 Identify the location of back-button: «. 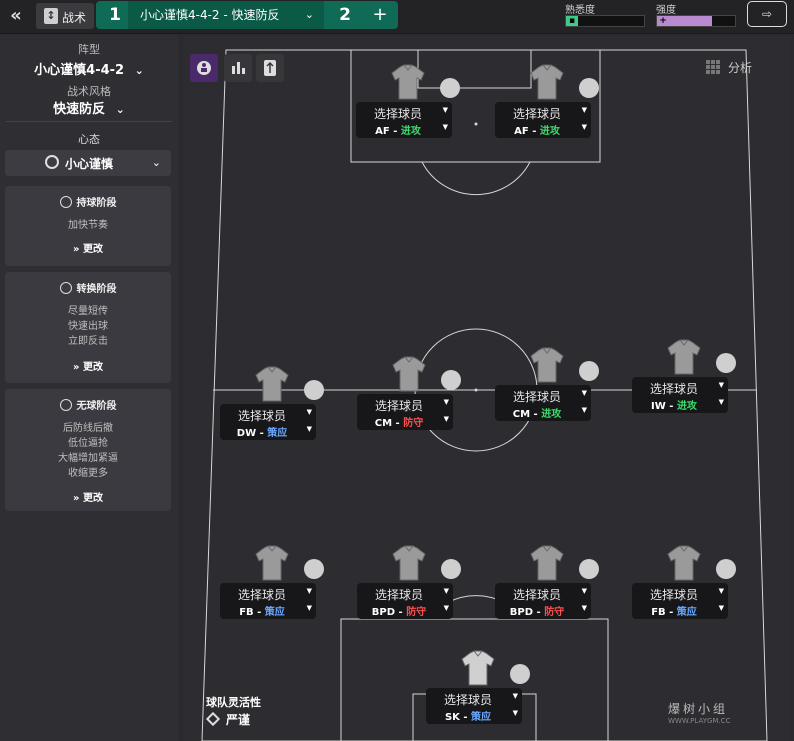
(16, 16).